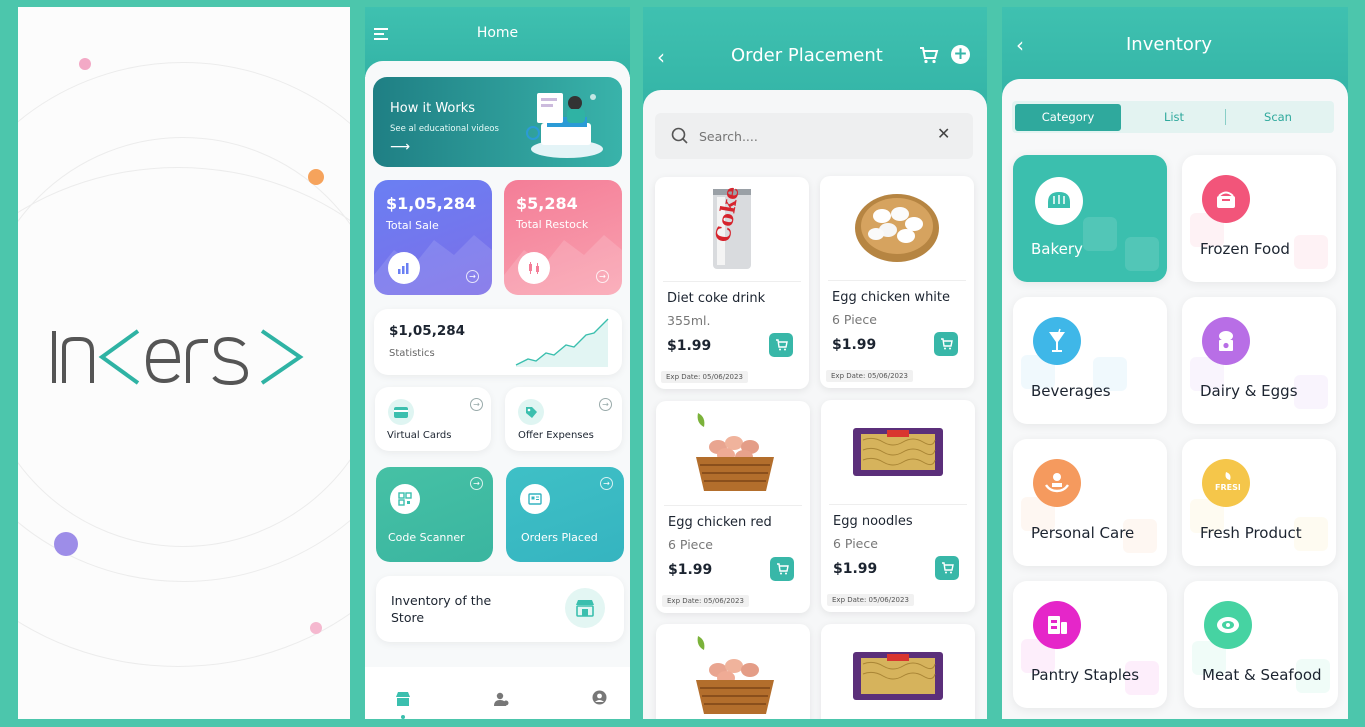 The height and width of the screenshot is (727, 1365). Describe the element at coordinates (807, 55) in the screenshot. I see `page-title: Order Placement` at that location.